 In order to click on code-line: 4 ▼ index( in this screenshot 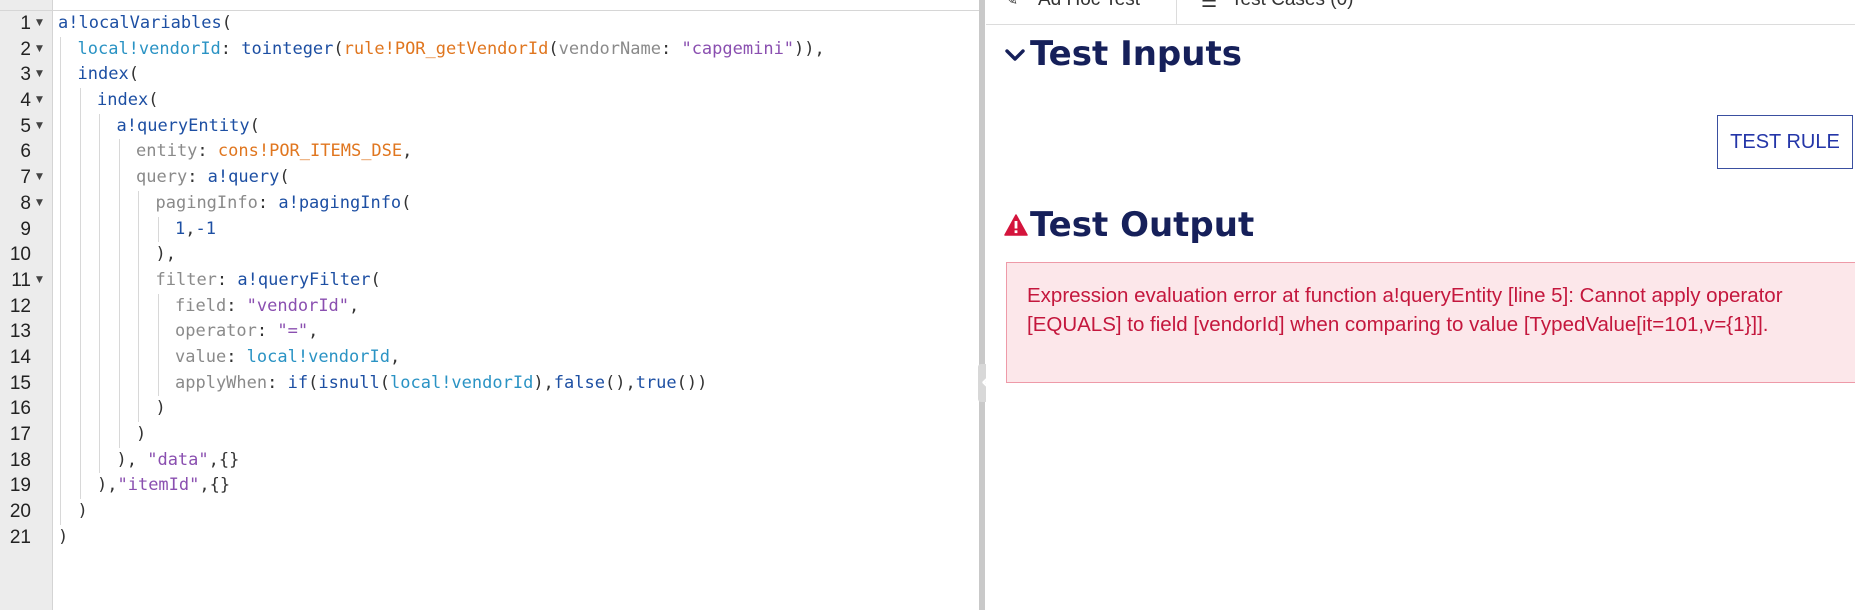, I will do `click(490, 101)`.